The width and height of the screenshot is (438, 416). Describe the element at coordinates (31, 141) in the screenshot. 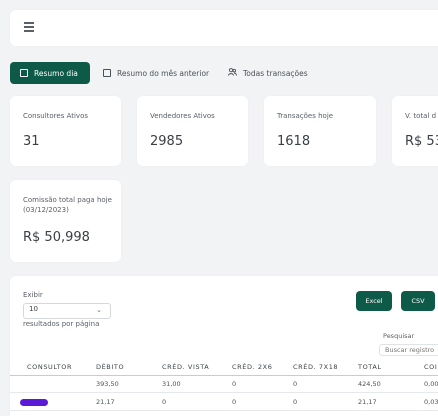

I see `stat-value: 31` at that location.